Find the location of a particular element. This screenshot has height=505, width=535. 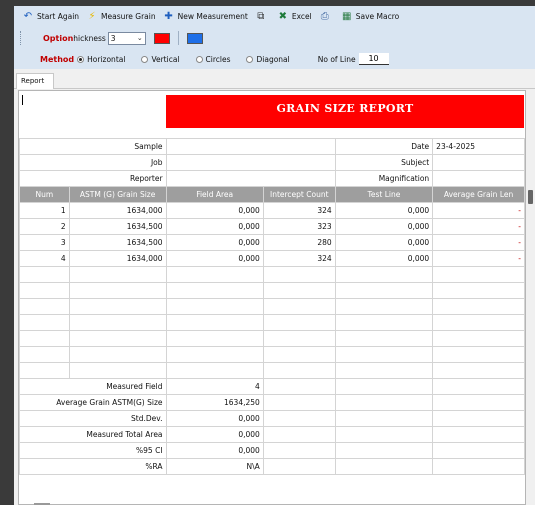

save-macro-button: ▦ Save Macro is located at coordinates (370, 16).